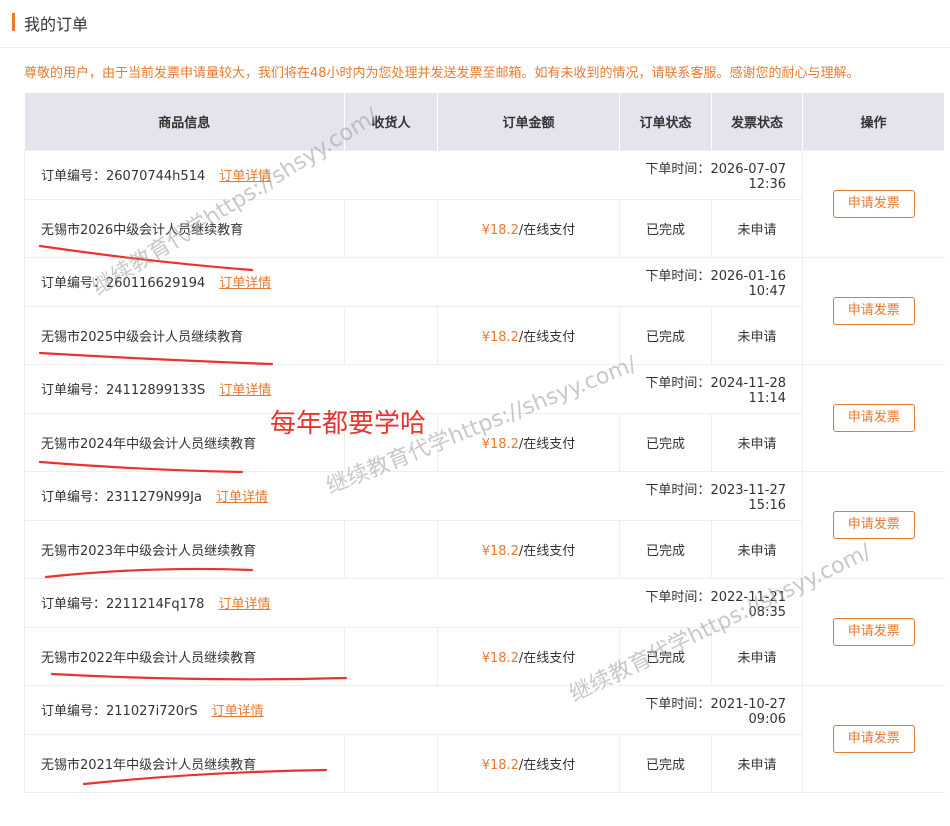  What do you see at coordinates (184, 763) in the screenshot?
I see `product-name: 无锡市2021年中级会计人员继续教育` at bounding box center [184, 763].